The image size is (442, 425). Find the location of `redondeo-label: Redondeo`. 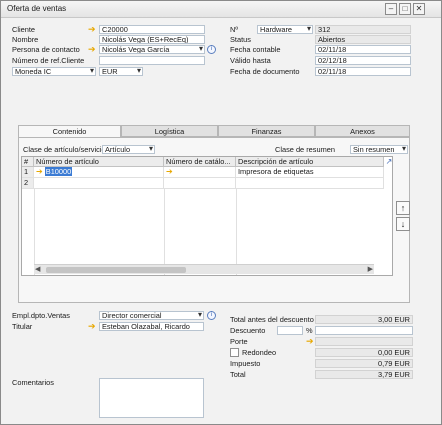

redondeo-label: Redondeo is located at coordinates (259, 352).